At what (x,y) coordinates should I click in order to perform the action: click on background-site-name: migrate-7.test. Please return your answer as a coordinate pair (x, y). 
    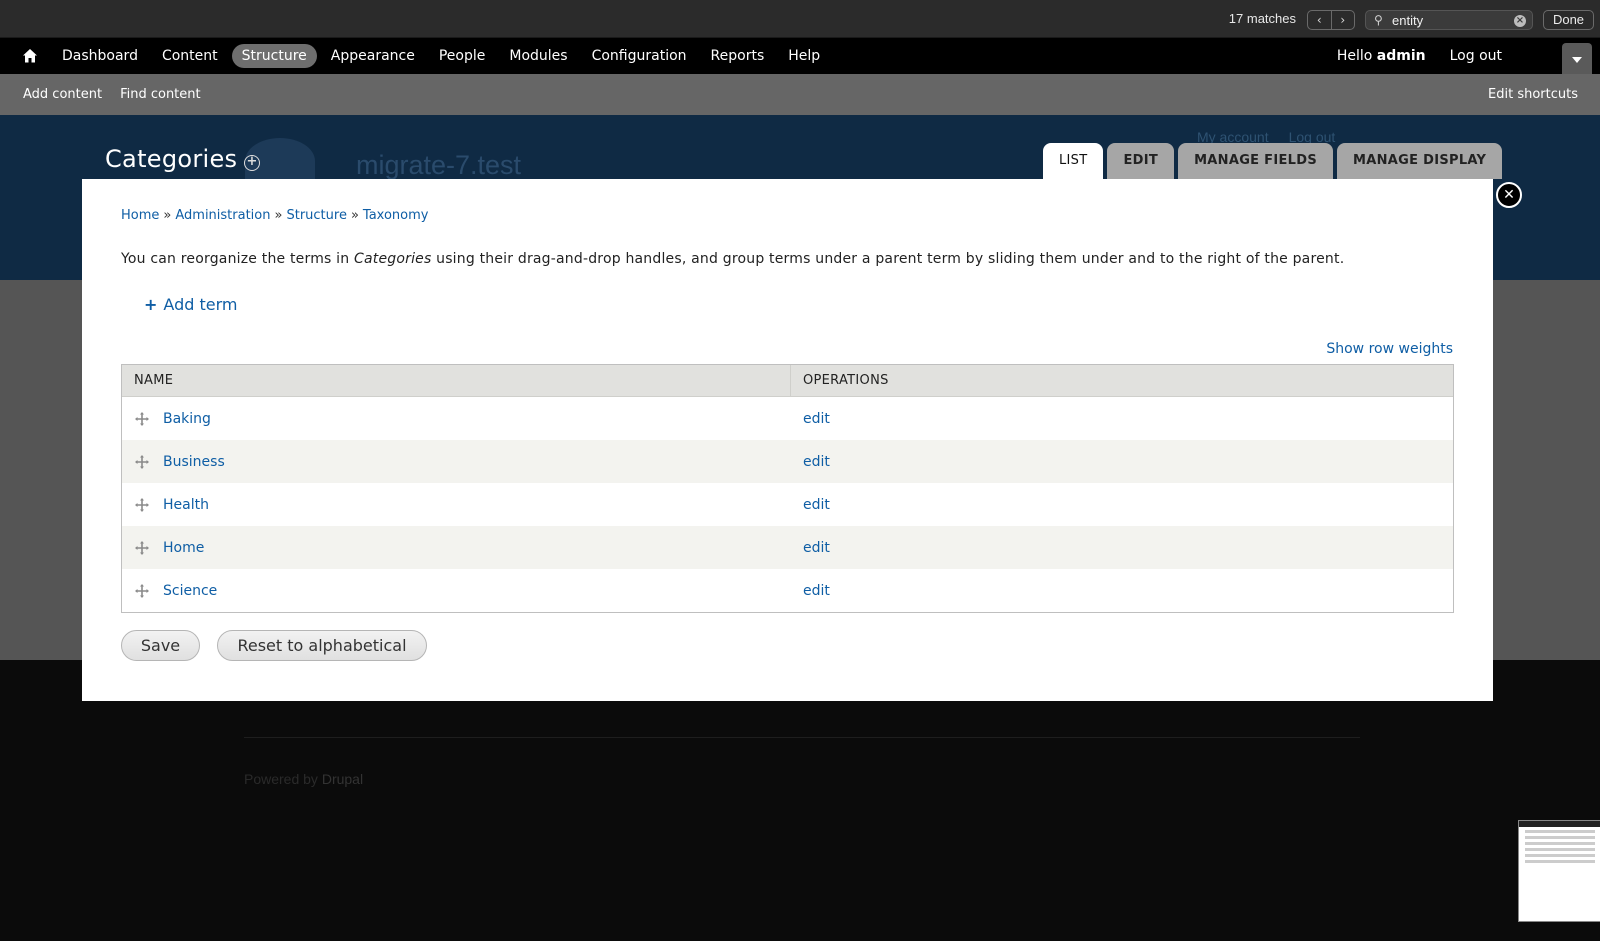
    Looking at the image, I should click on (439, 165).